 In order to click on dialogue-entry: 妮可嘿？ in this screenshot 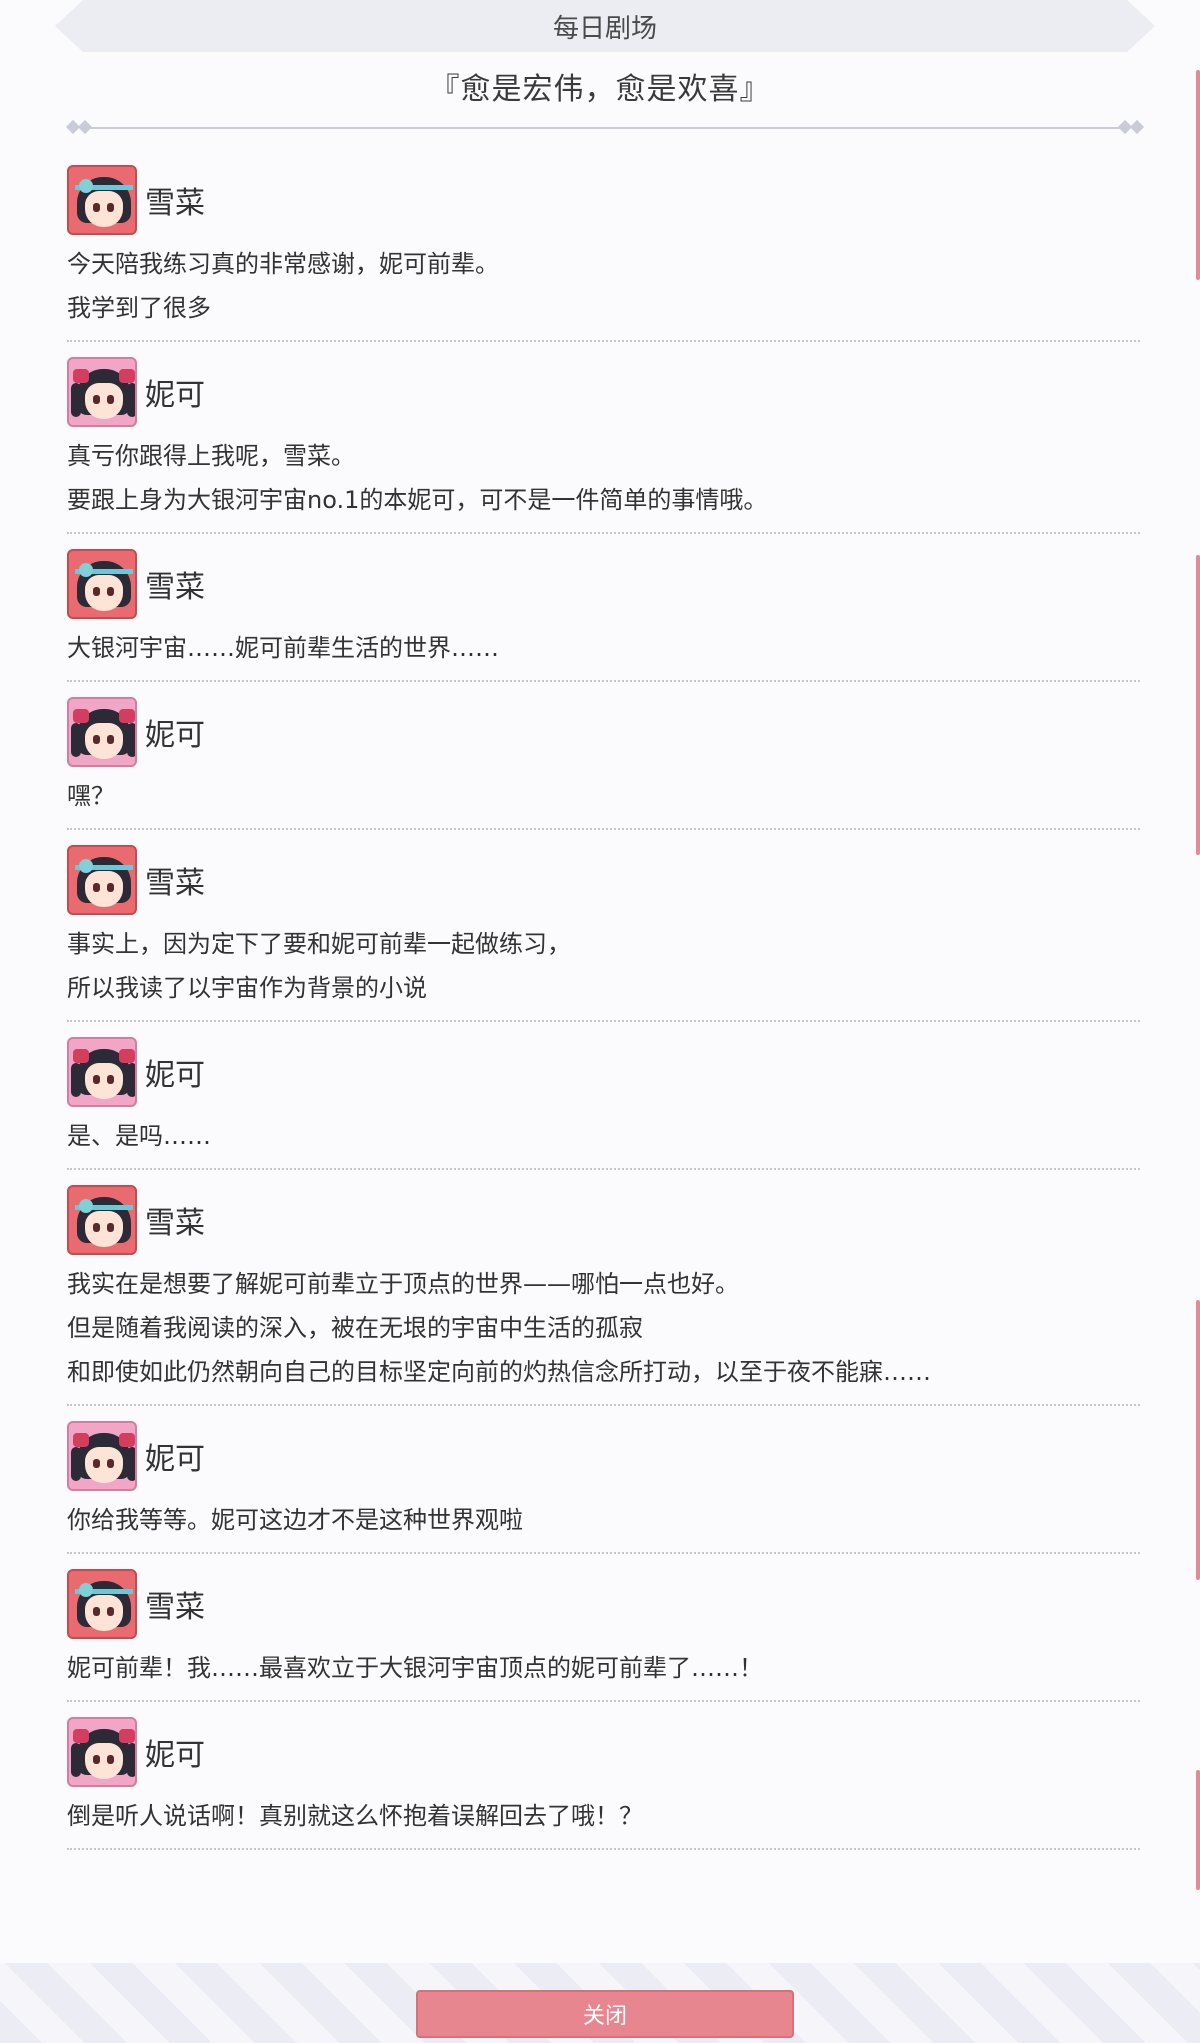, I will do `click(603, 761)`.